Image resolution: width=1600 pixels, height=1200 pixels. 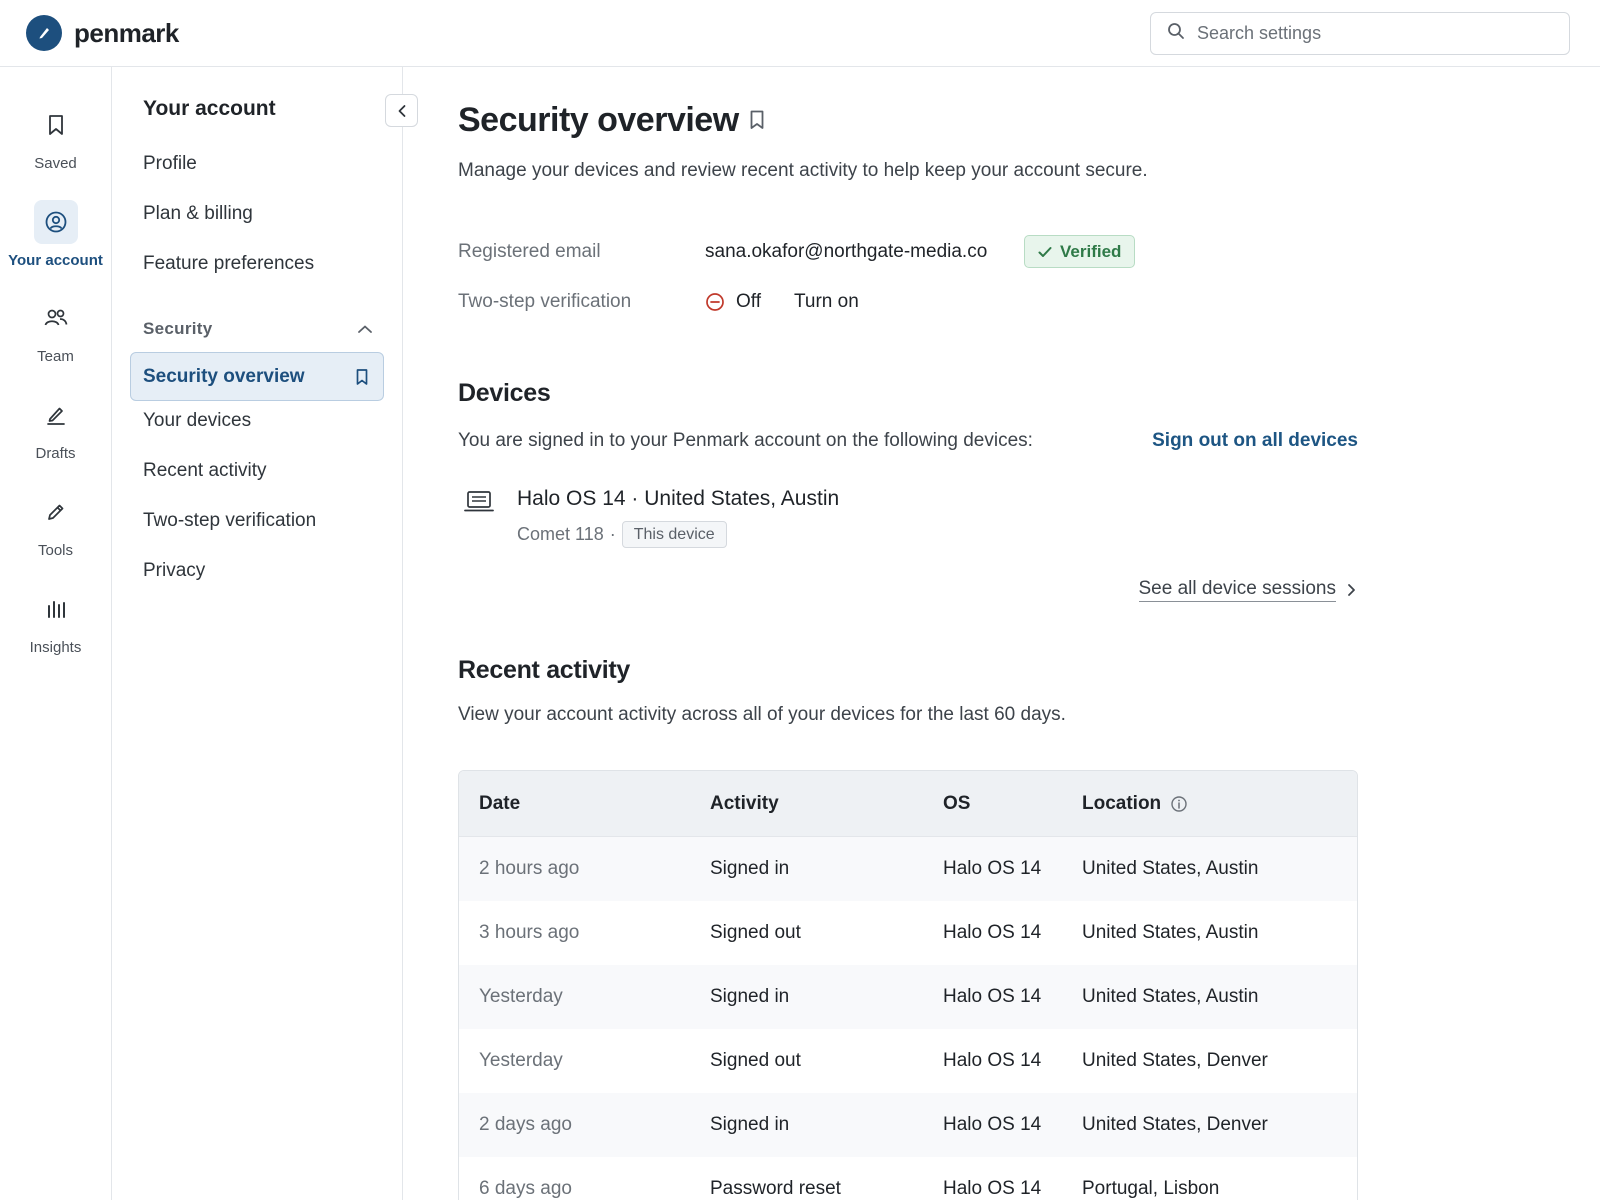 I want to click on sign-out-all-devices-link: Sign out on all devices, so click(x=1255, y=441).